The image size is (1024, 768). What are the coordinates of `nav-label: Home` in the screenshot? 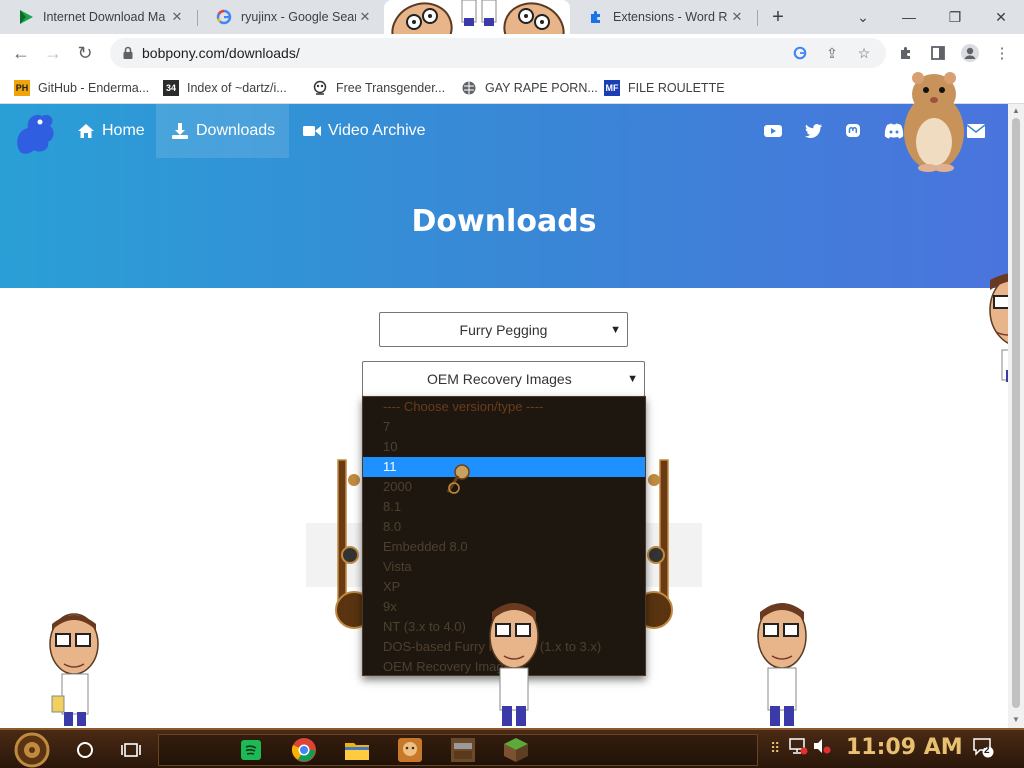 It's located at (123, 130).